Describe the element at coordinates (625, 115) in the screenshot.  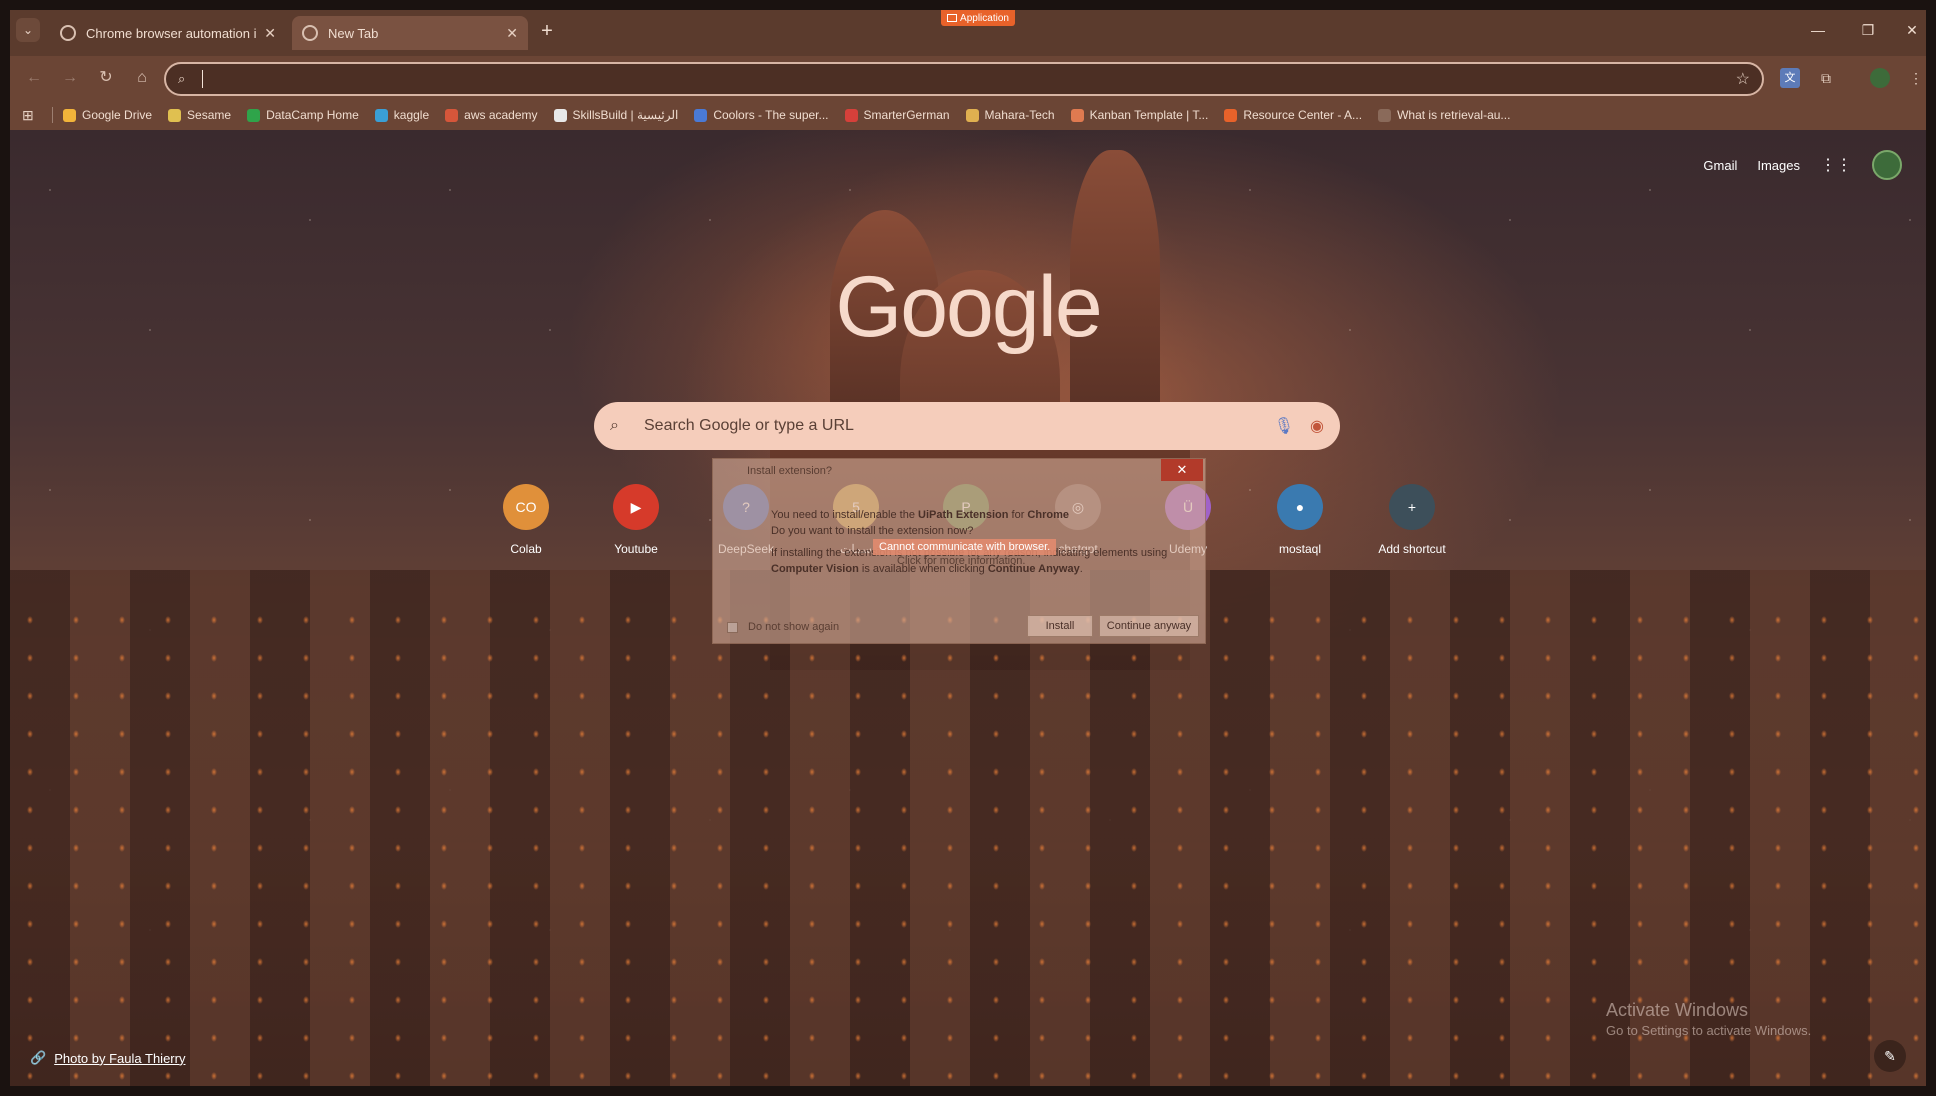
I see `bookmark-label: SkillsBuild | الرئيسية` at that location.